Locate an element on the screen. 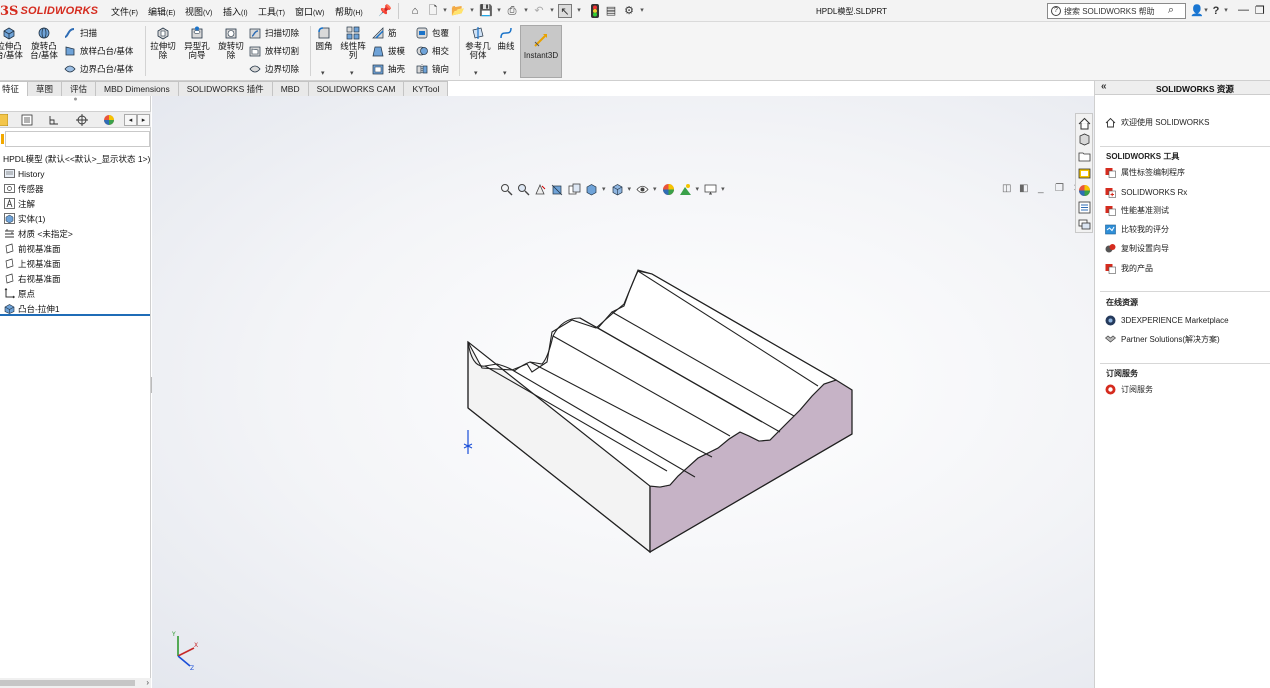 The height and width of the screenshot is (688, 1270). help-icon: ? is located at coordinates (1216, 11).